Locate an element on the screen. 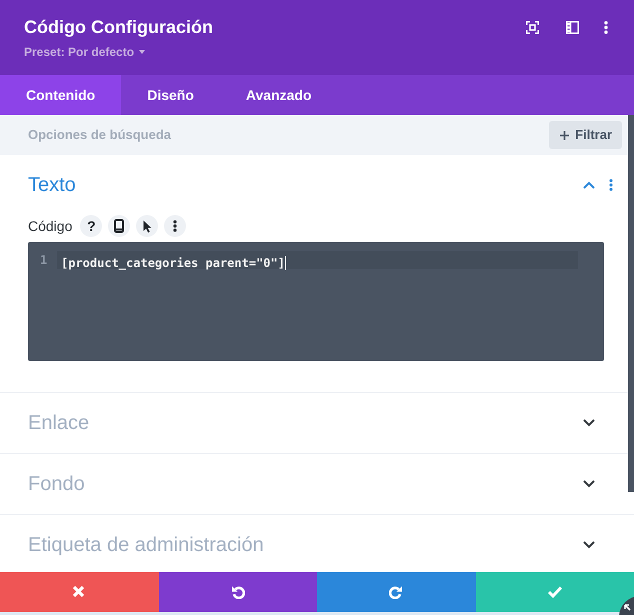  filter-button: Filtrar is located at coordinates (585, 135).